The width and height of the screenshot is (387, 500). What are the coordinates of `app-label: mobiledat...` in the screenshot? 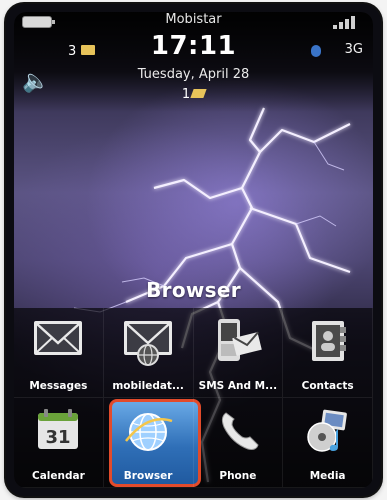 It's located at (148, 386).